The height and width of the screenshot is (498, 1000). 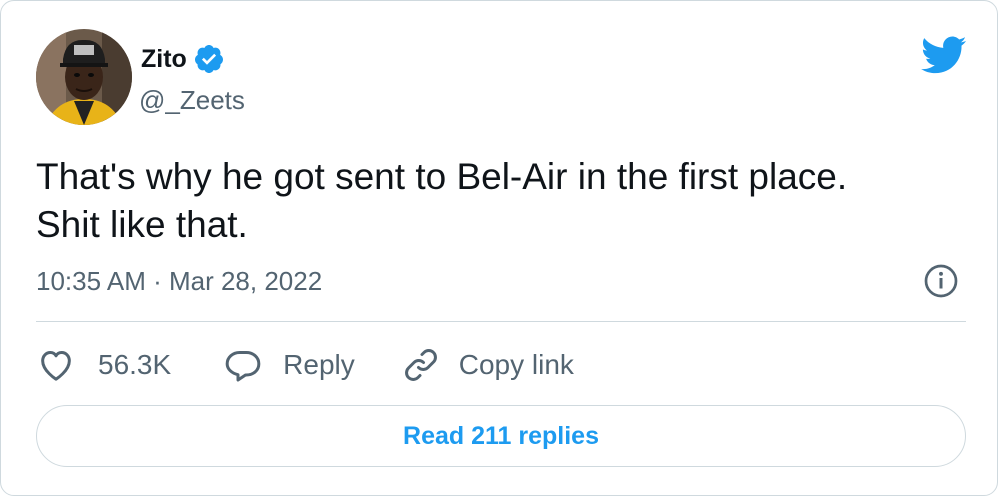 I want to click on reply-button: Reply, so click(x=312, y=365).